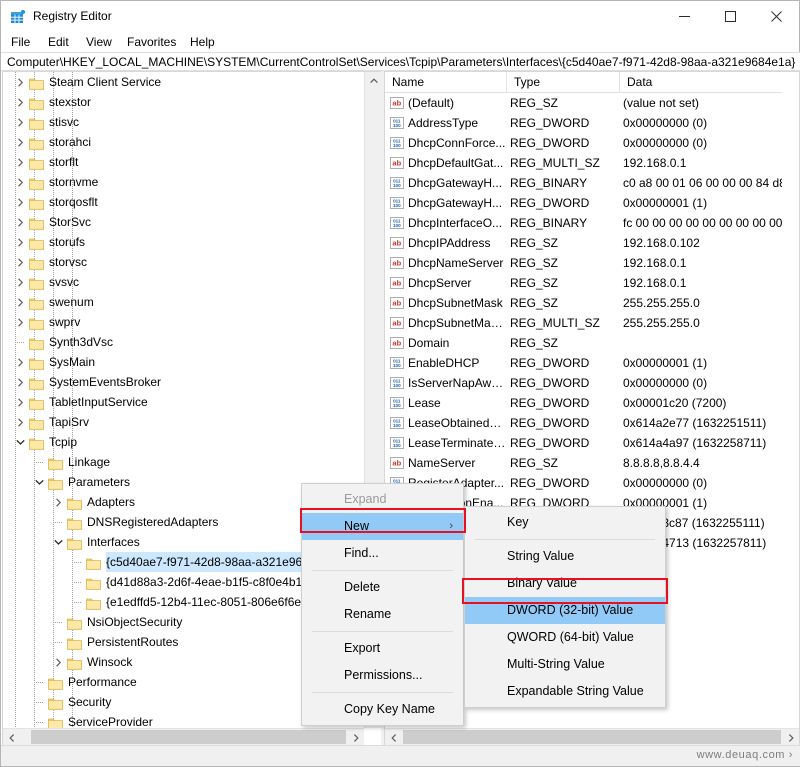 This screenshot has height=767, width=800. Describe the element at coordinates (592, 363) in the screenshot. I see `value-row: 011 100 EnableDHCP REG_DWORD 0x00000001 (1)` at that location.